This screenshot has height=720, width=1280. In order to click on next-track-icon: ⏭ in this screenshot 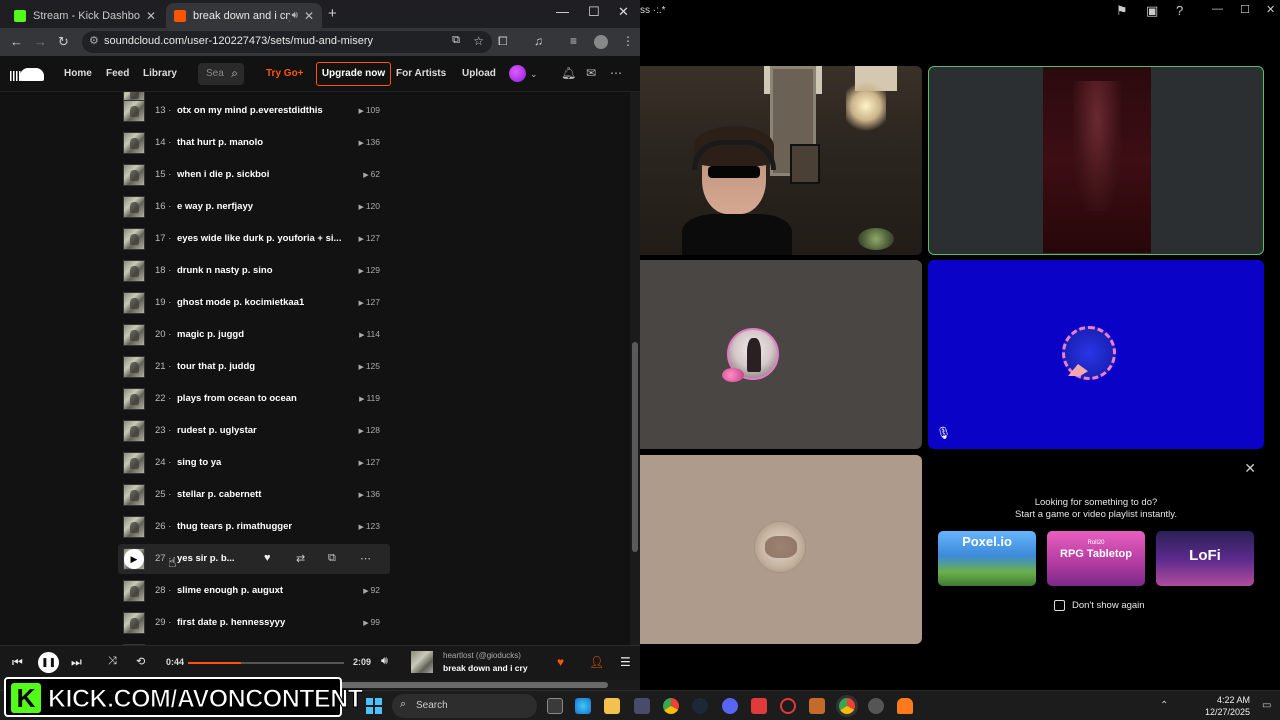, I will do `click(76, 662)`.